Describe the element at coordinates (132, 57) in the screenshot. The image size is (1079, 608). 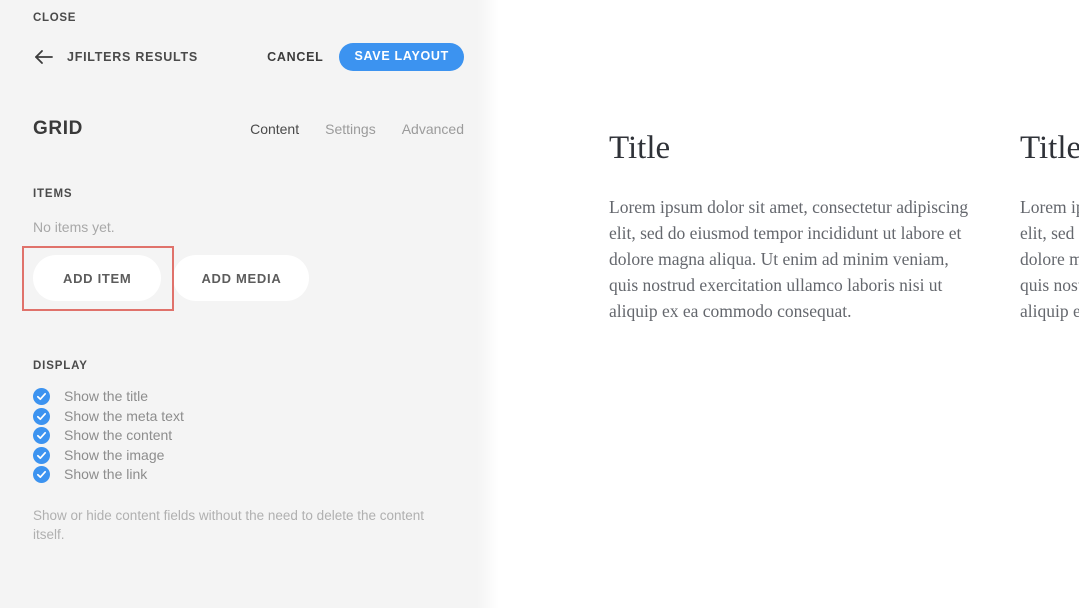
I see `breadcrumb-title: JFILTERS RESULTS` at that location.